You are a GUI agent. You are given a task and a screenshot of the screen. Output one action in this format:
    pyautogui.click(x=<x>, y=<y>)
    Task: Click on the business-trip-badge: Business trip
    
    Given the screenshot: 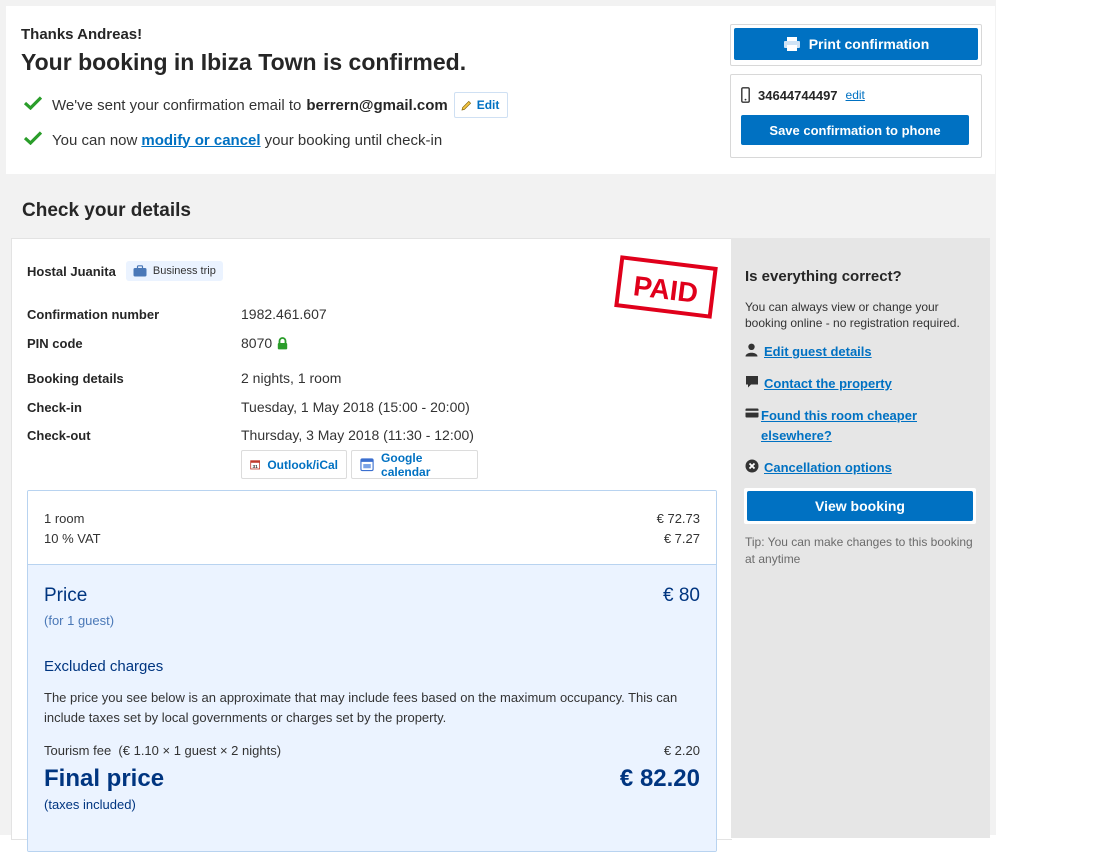 What is the action you would take?
    pyautogui.click(x=174, y=271)
    